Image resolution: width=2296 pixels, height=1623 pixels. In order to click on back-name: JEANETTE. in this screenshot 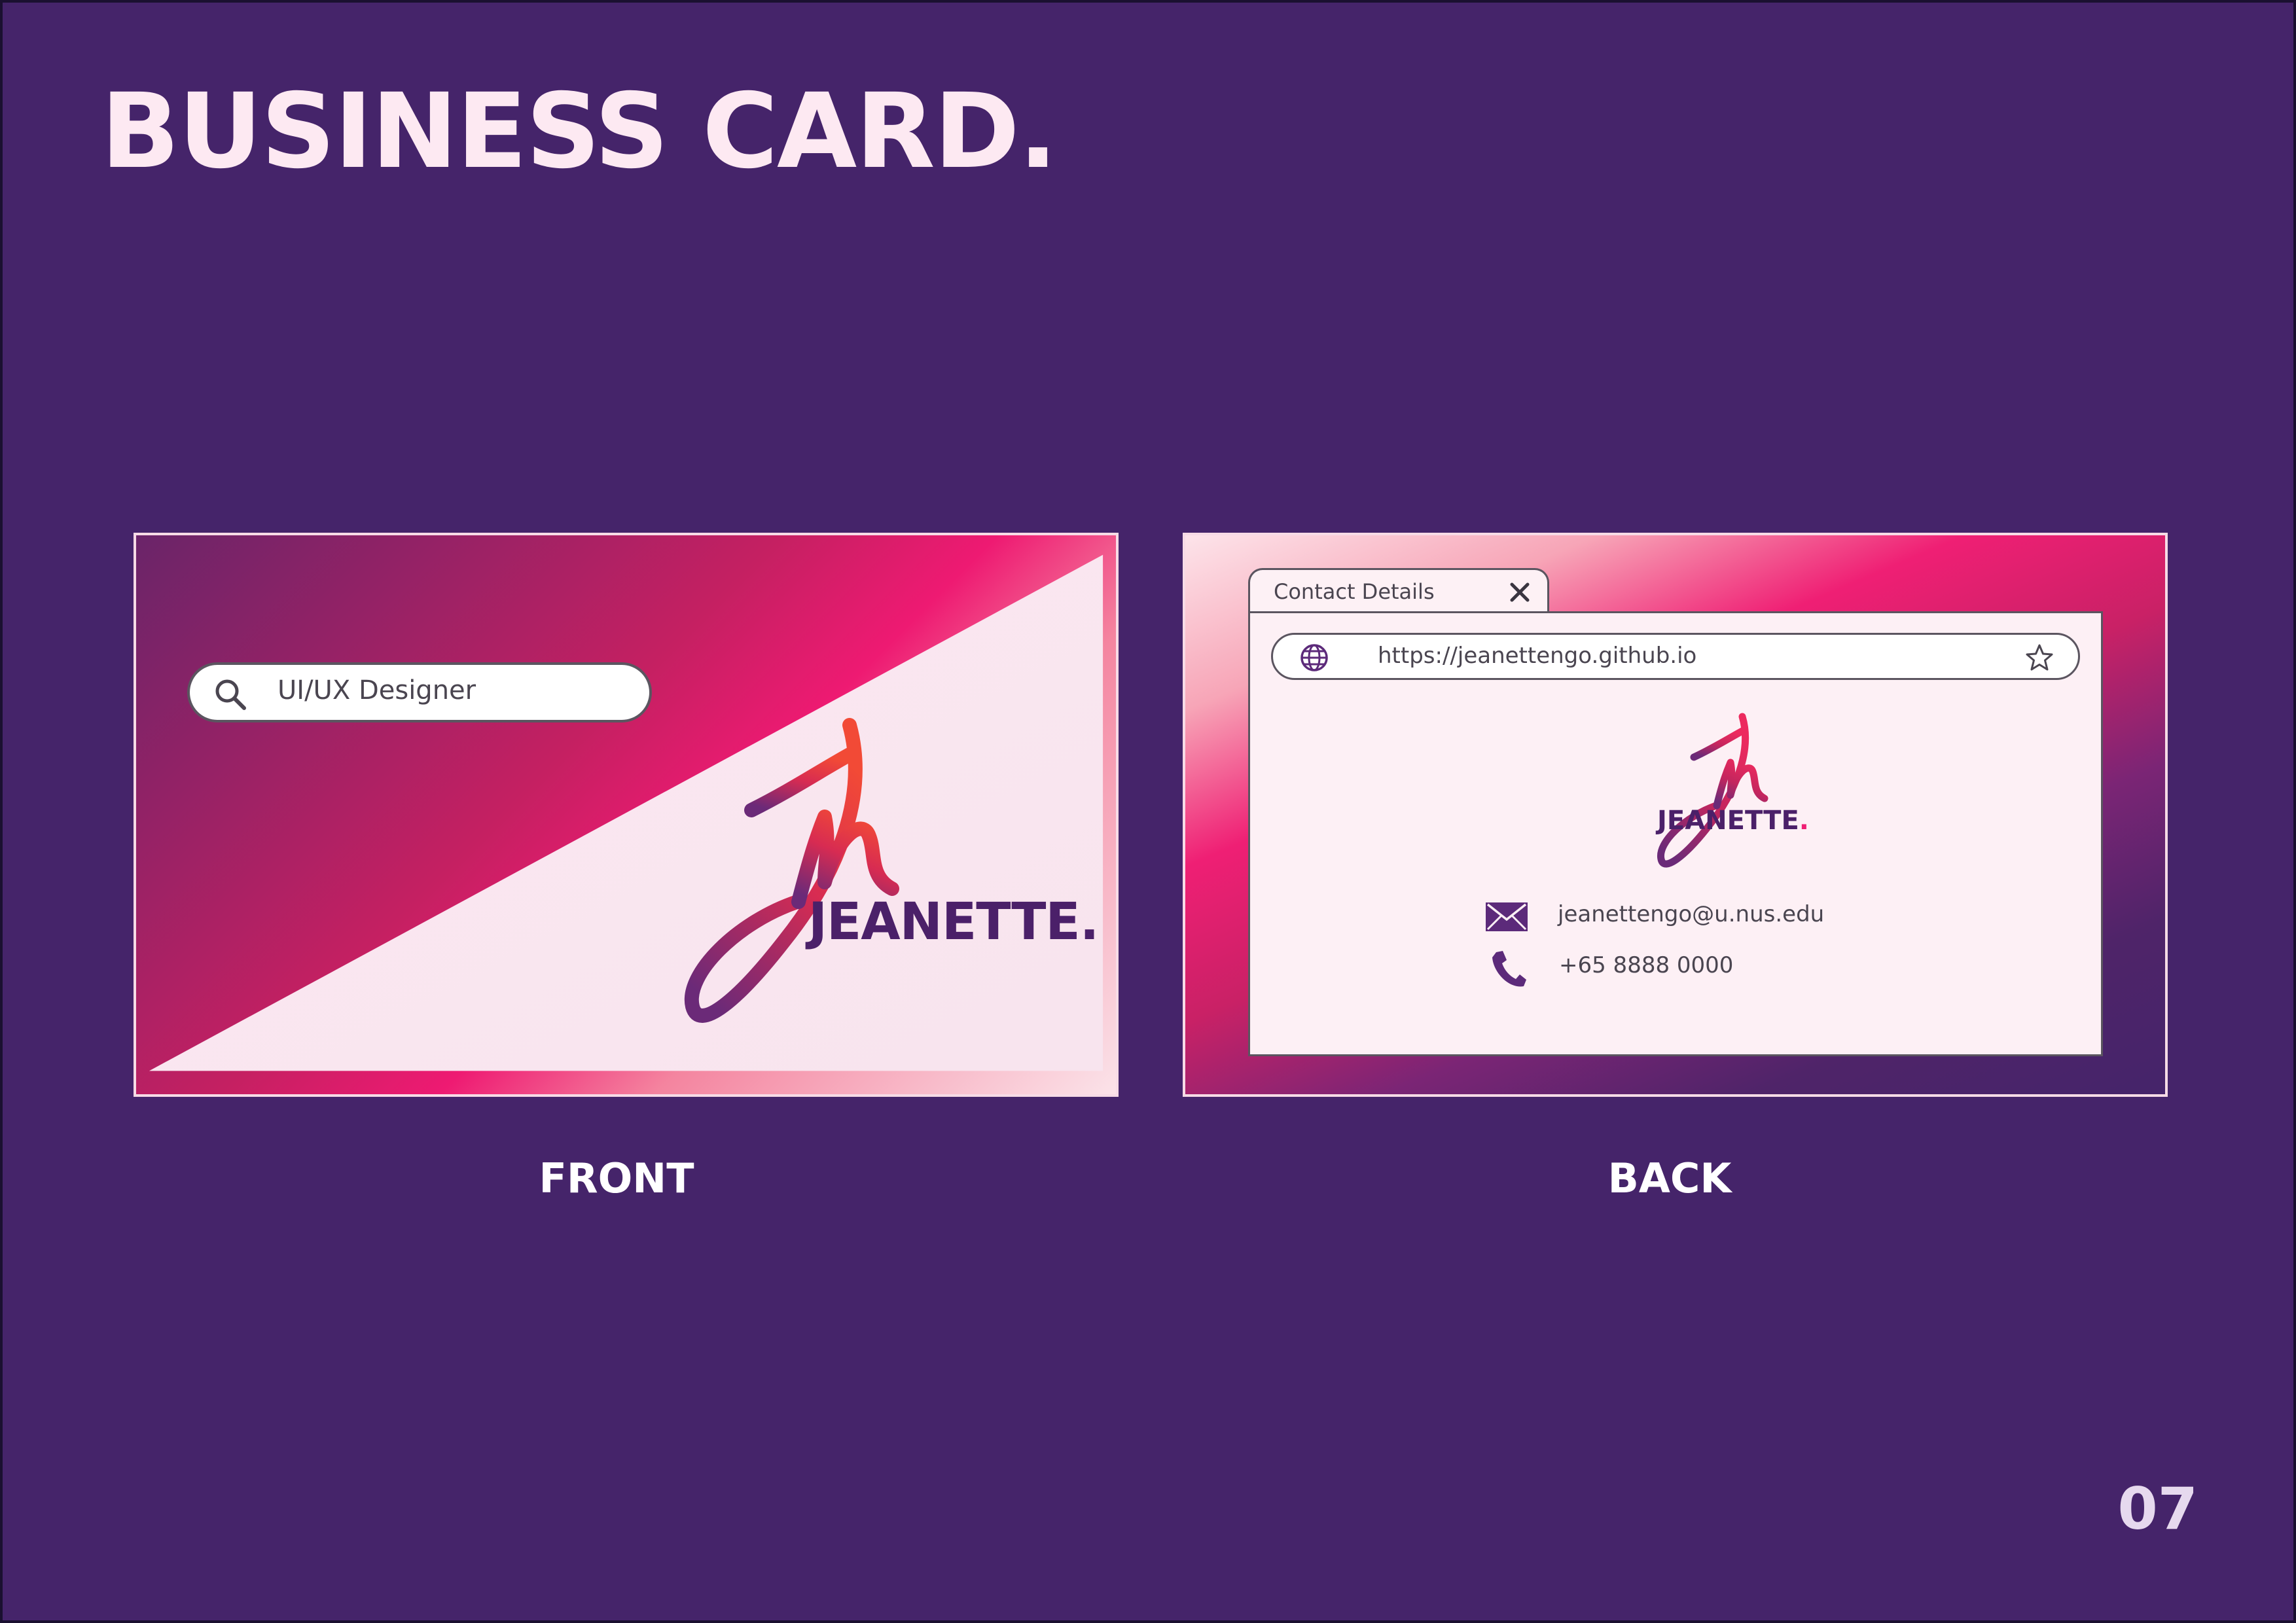, I will do `click(1733, 821)`.